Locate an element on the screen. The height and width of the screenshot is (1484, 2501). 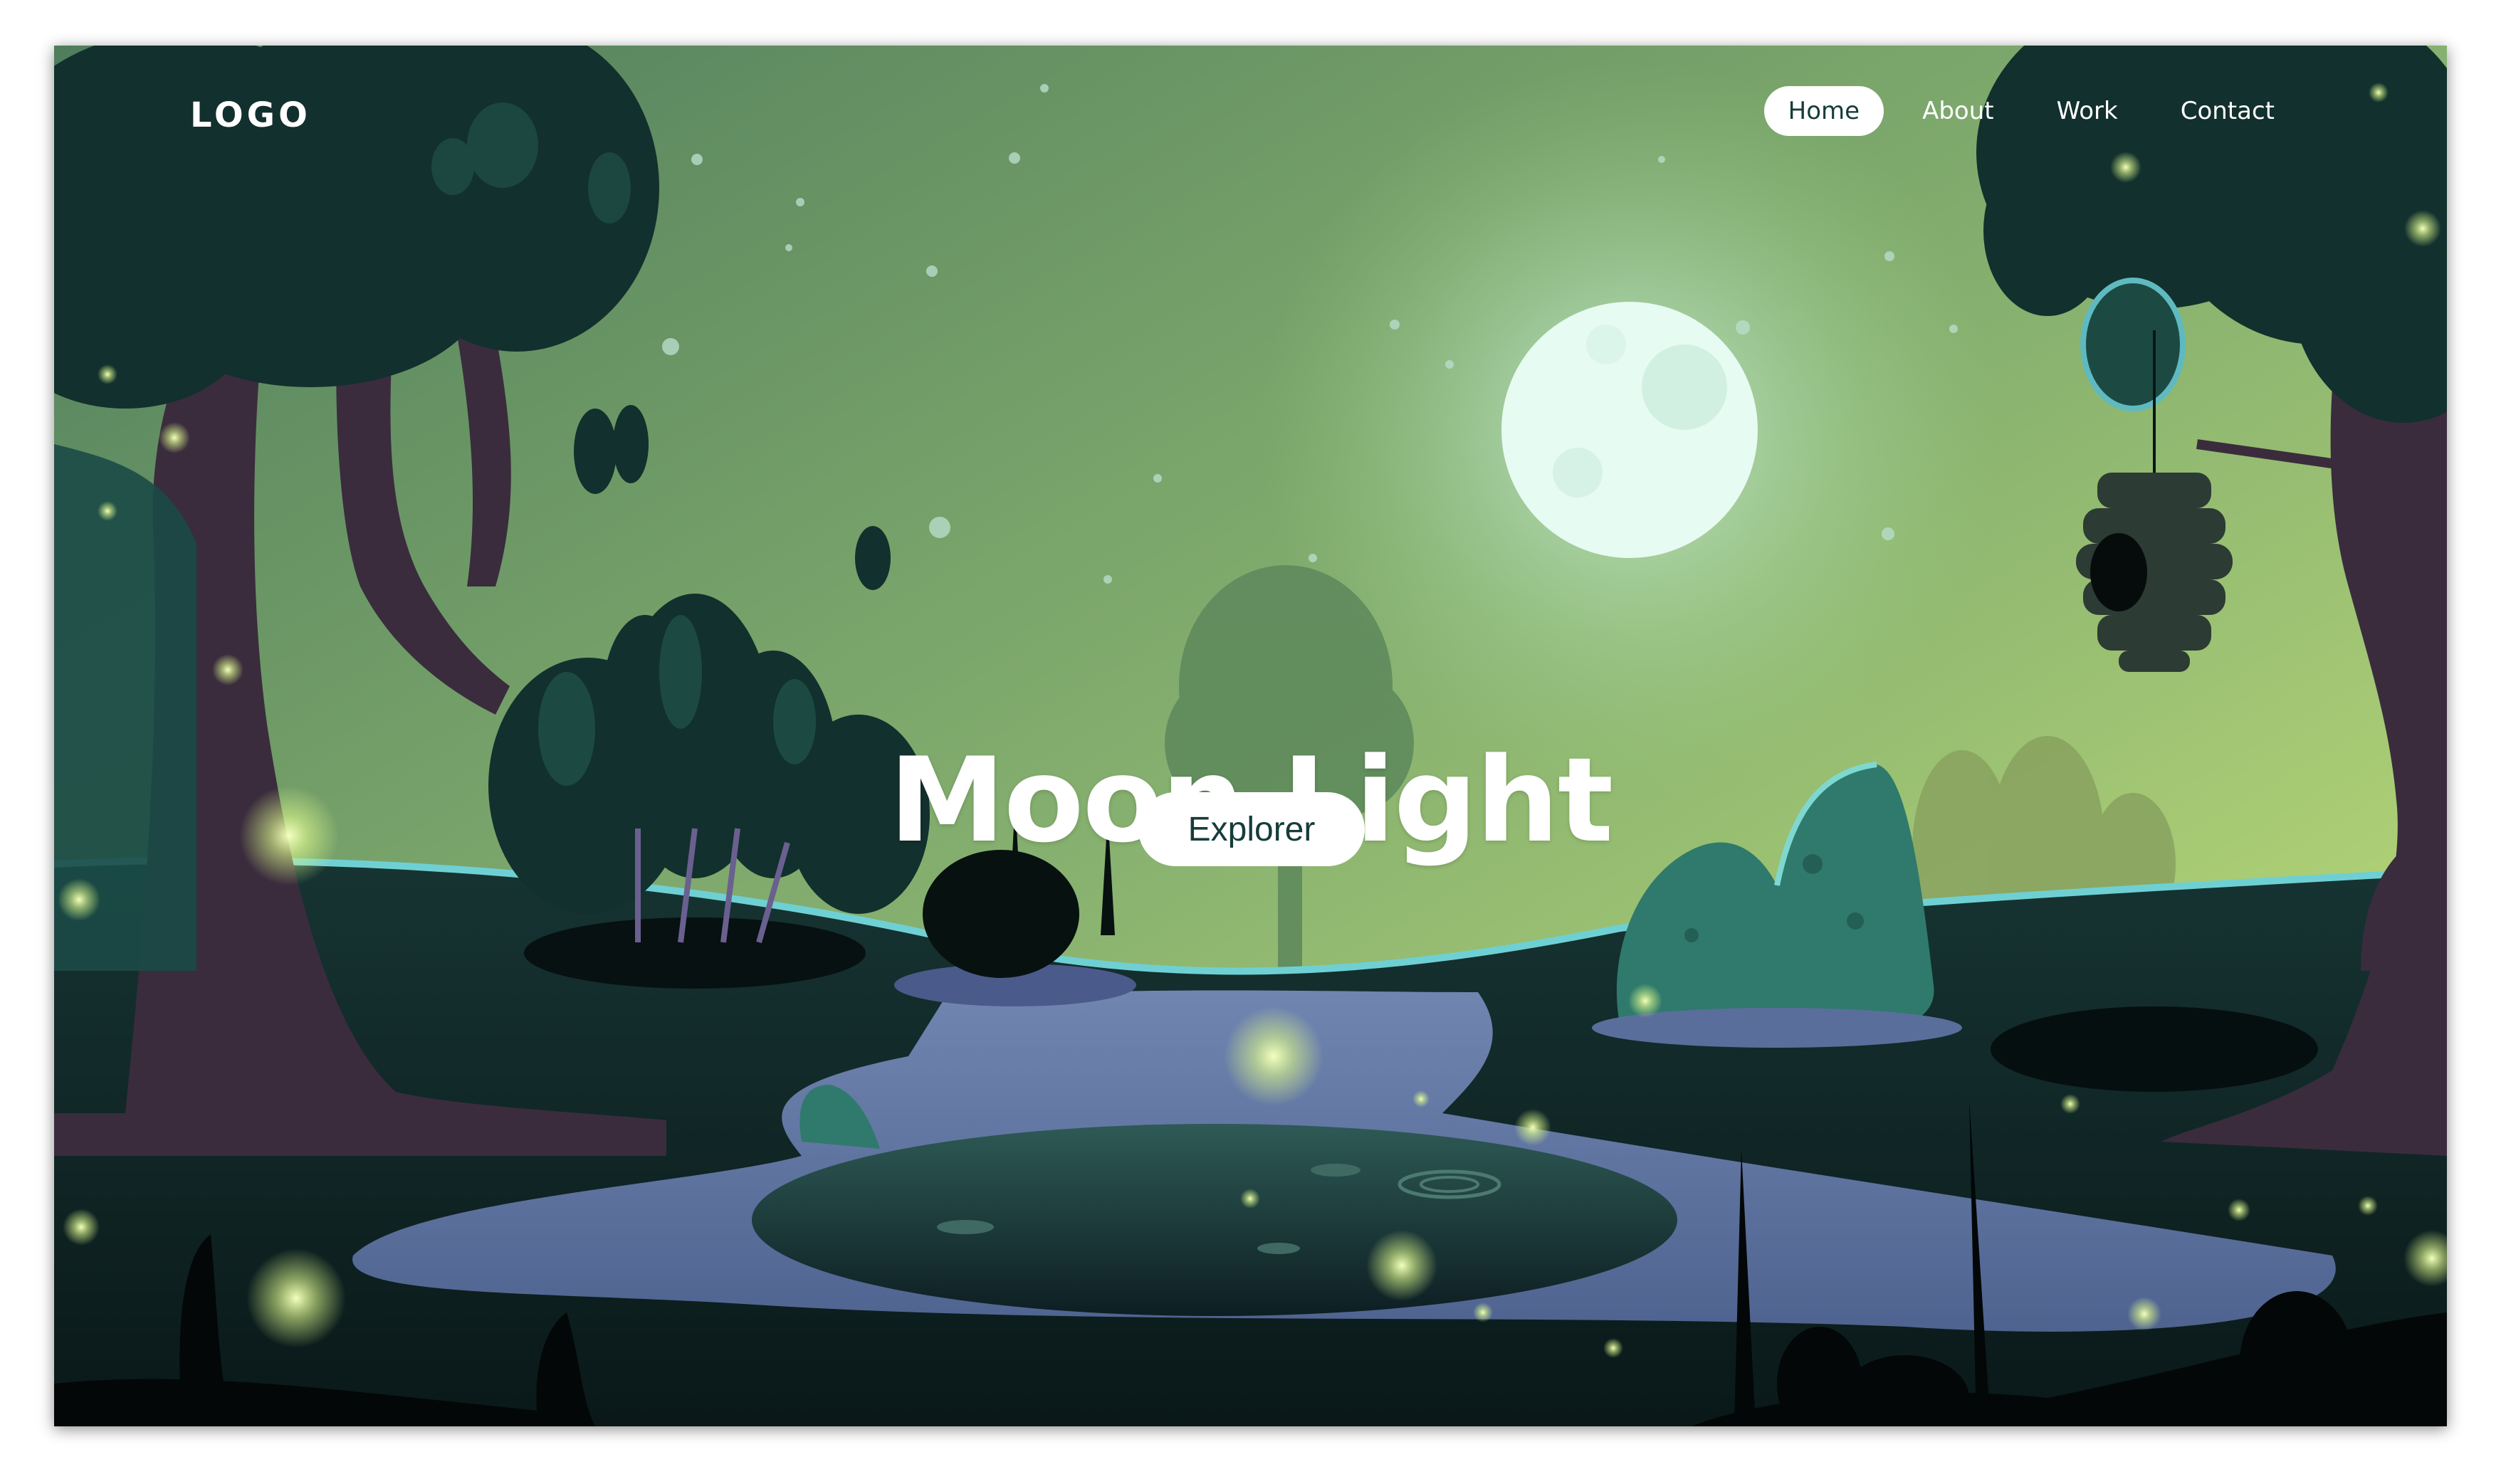
main-nav: Home About Work Contact is located at coordinates (2024, 111).